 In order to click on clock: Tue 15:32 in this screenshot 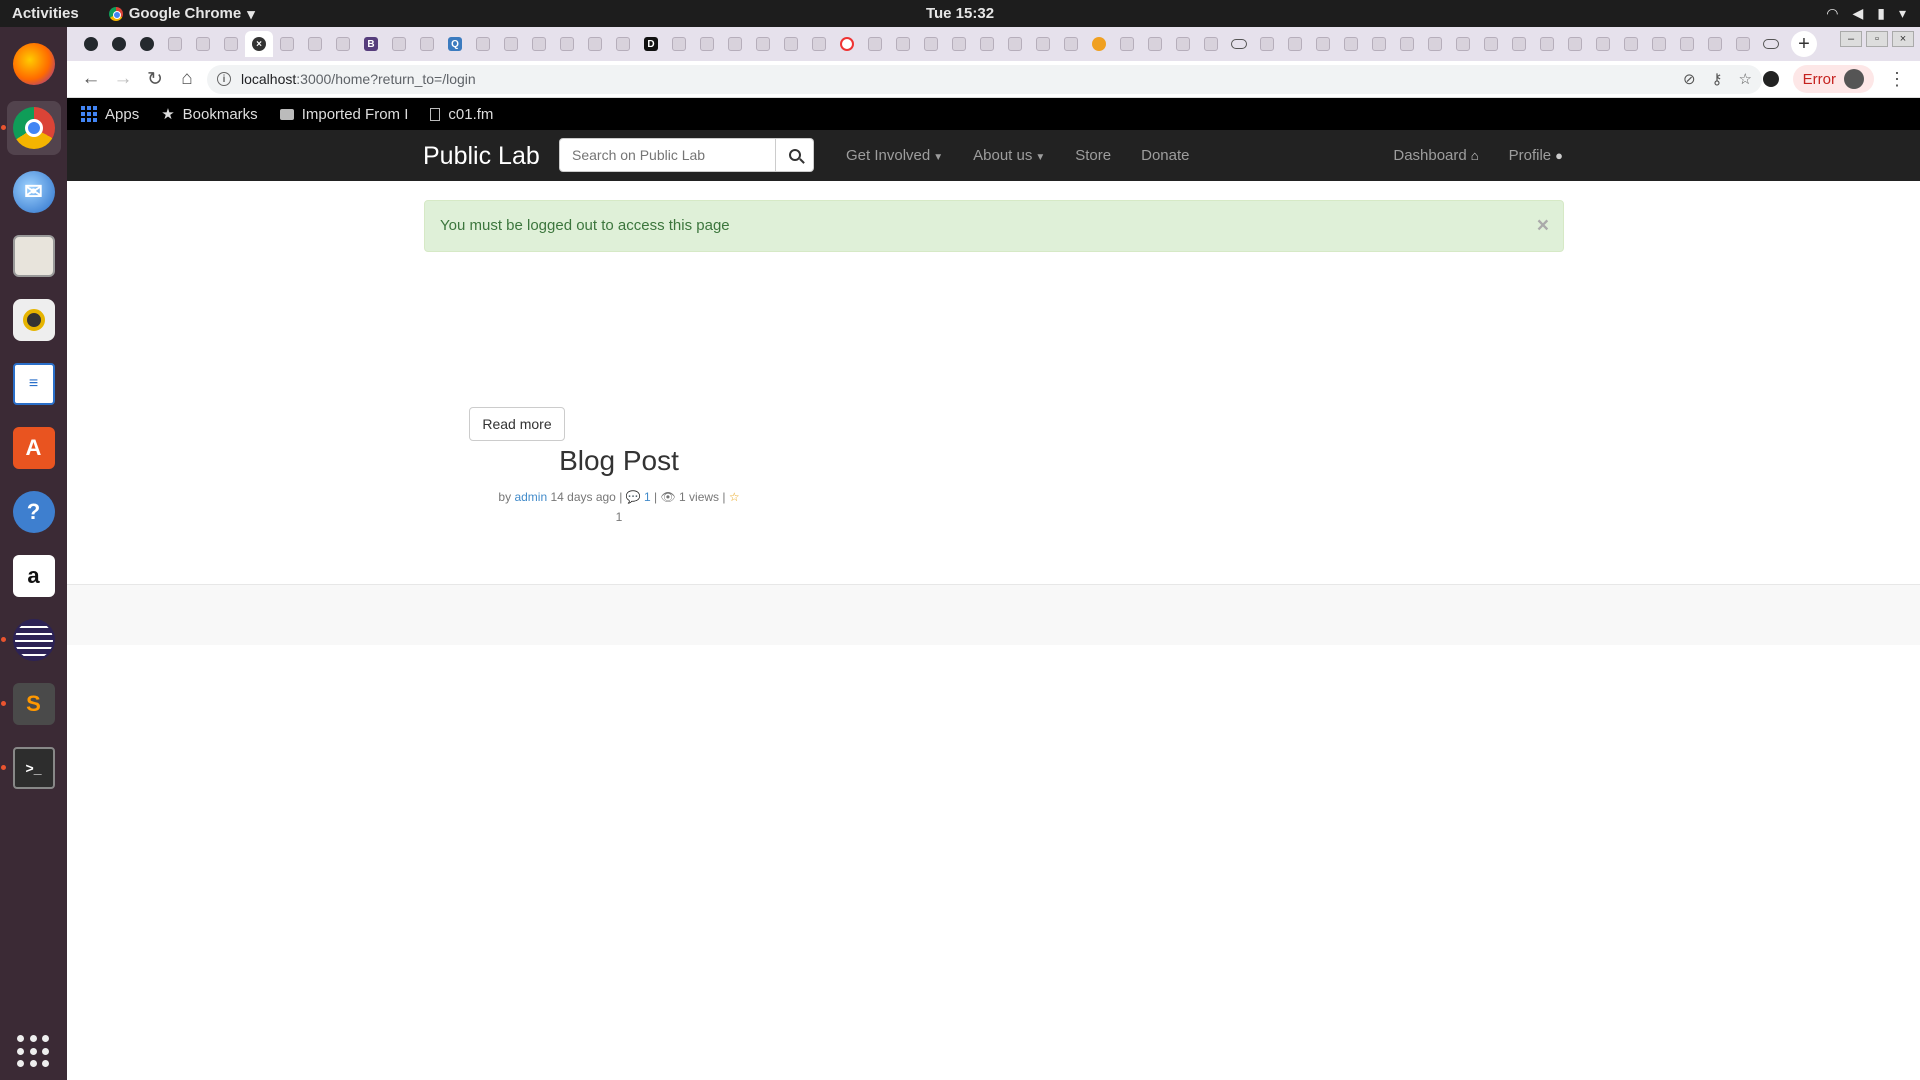, I will do `click(960, 13)`.